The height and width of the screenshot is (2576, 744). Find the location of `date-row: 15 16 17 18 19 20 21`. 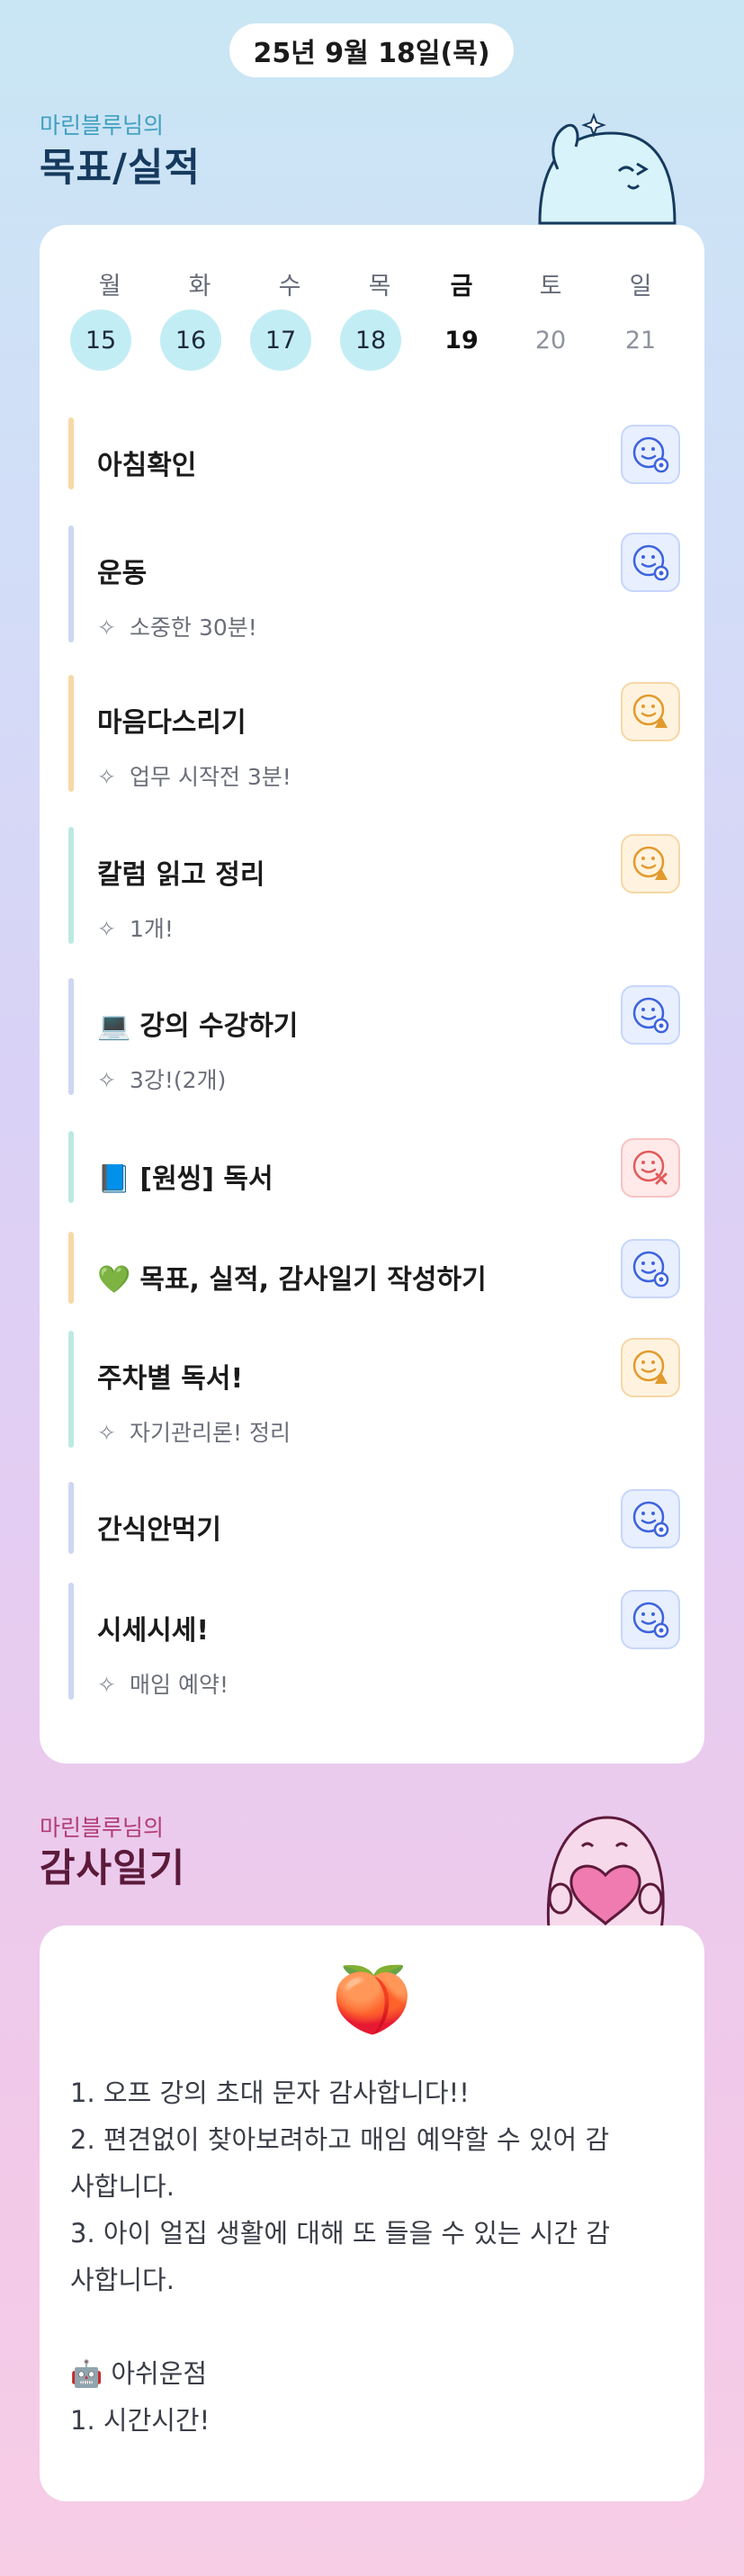

date-row: 15 16 17 18 19 20 21 is located at coordinates (372, 341).